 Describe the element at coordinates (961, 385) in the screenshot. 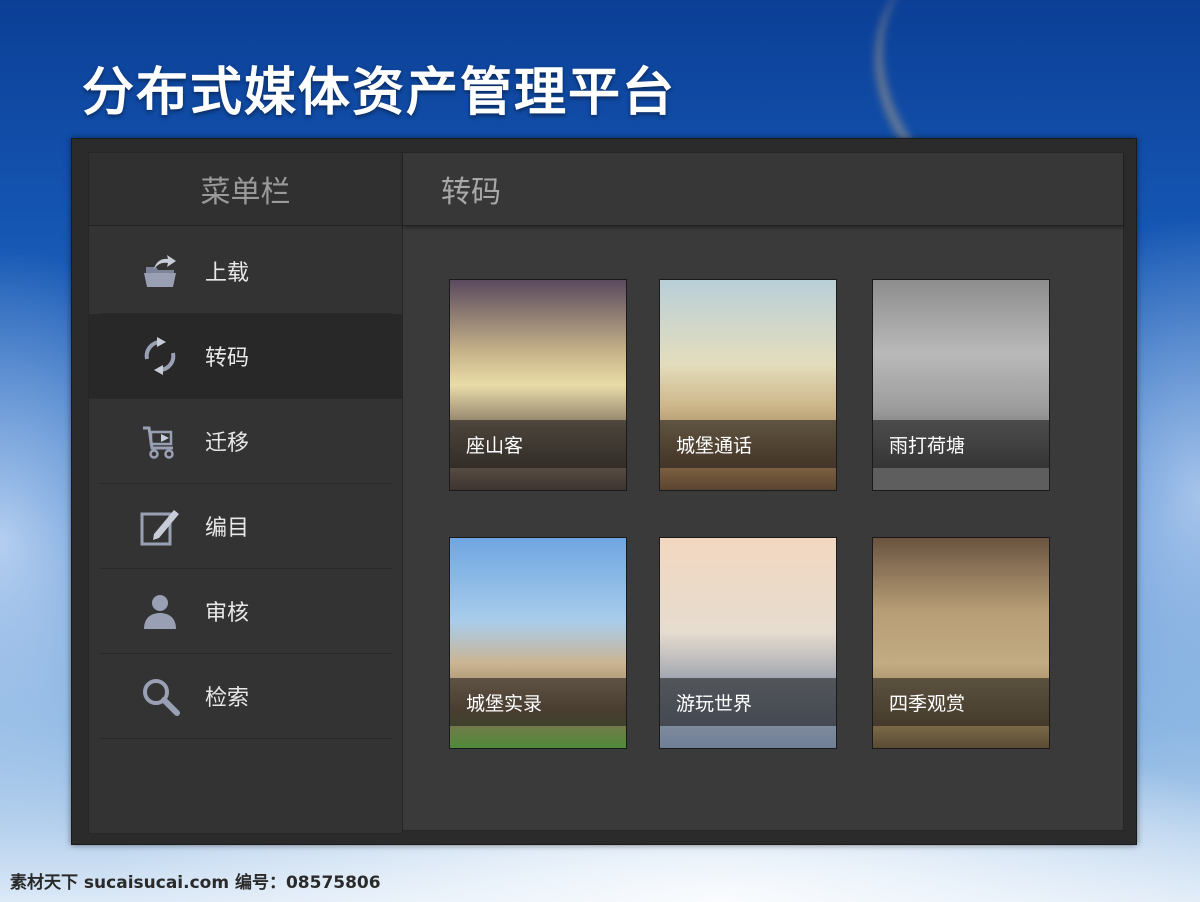

I see `media-tile: 雨打荷塘` at that location.